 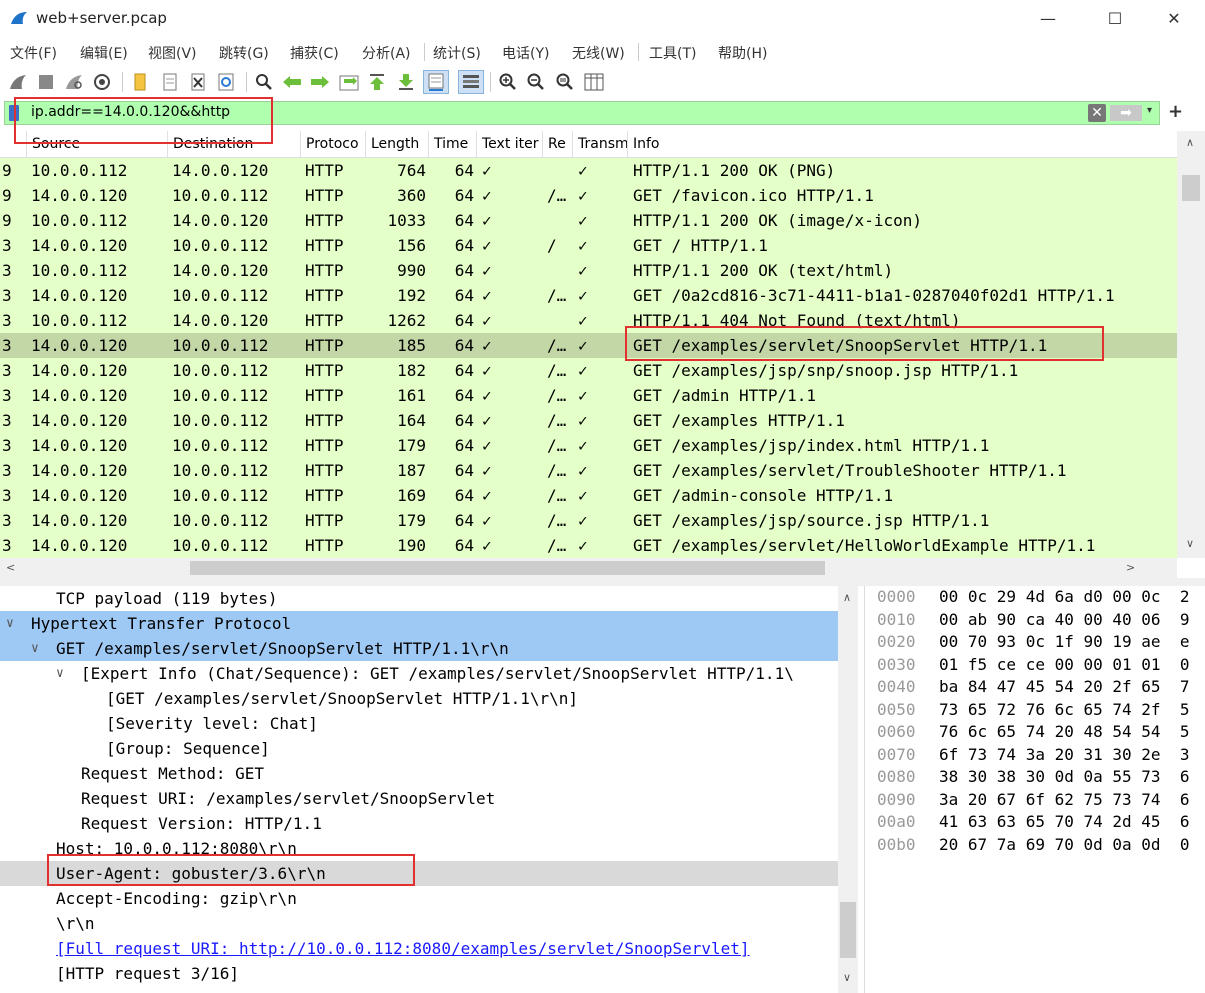 I want to click on column-header-protocol: Protoco, so click(x=333, y=144).